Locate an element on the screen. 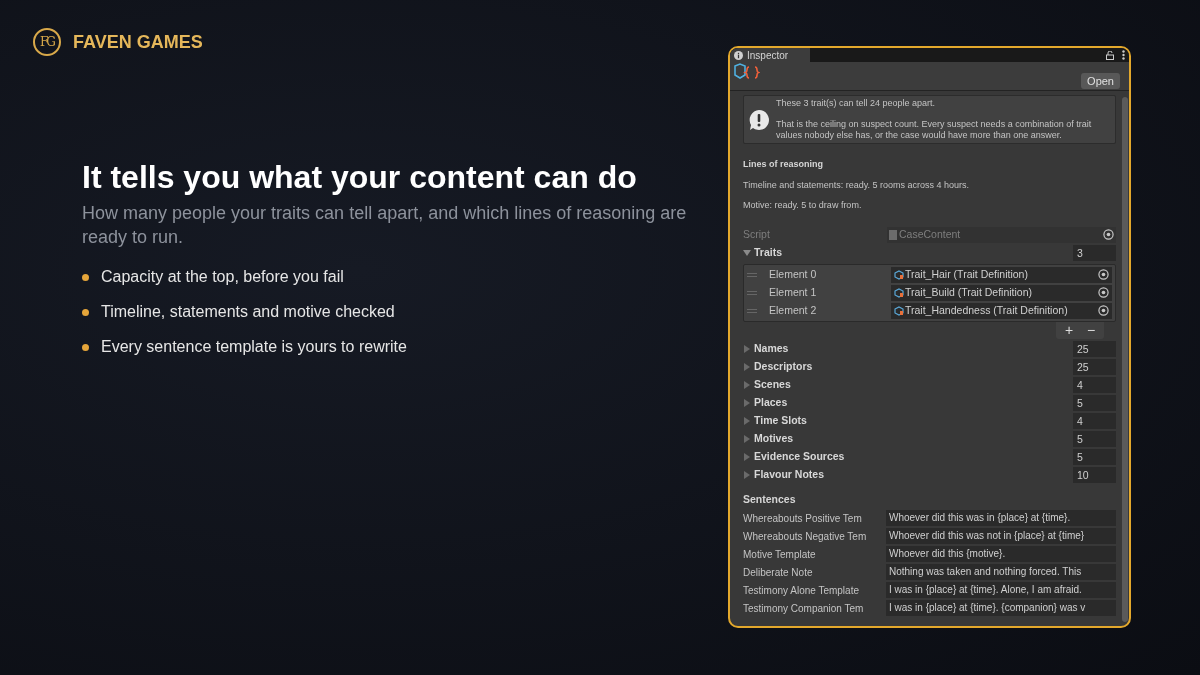 The image size is (1200, 675). foldout-label: Motives is located at coordinates (774, 438).